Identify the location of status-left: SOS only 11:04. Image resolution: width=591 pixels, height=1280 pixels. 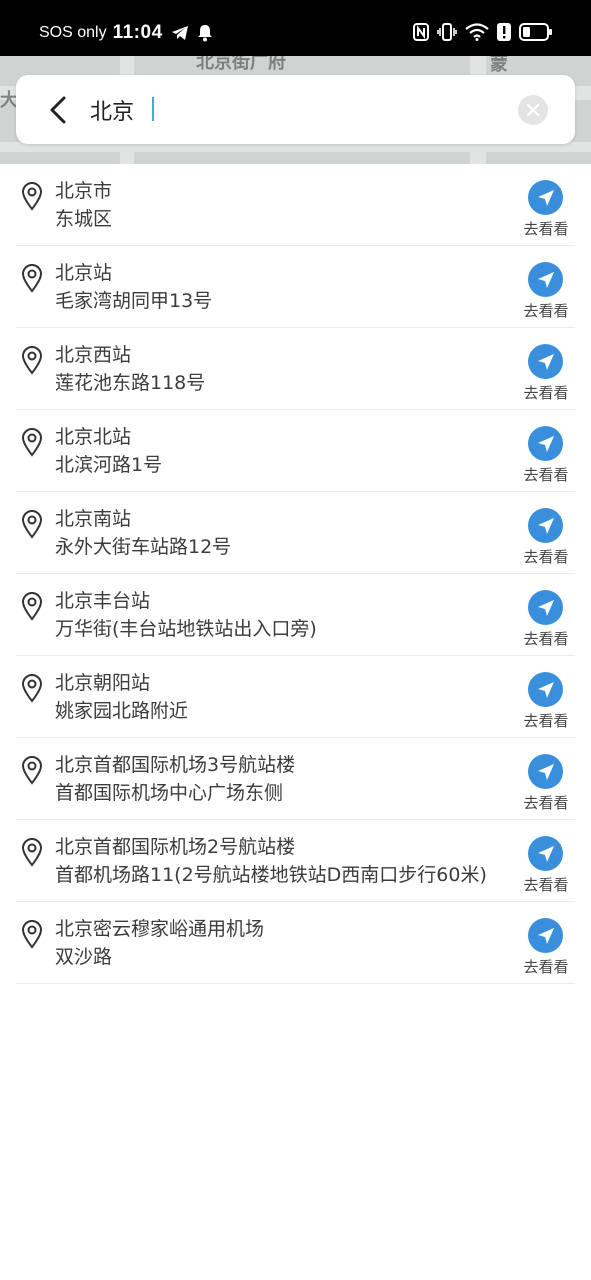
(126, 33).